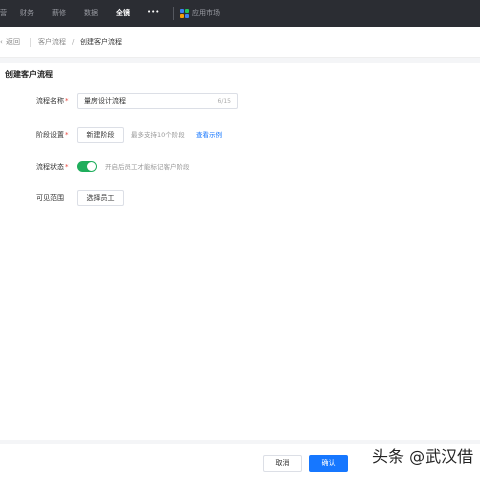  I want to click on nav-item-service: 薪修, so click(59, 13).